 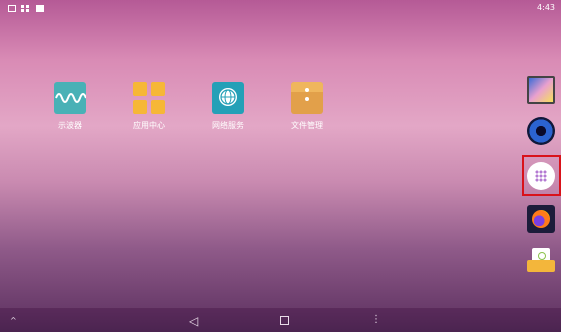 I want to click on firefox-icon, so click(x=541, y=219).